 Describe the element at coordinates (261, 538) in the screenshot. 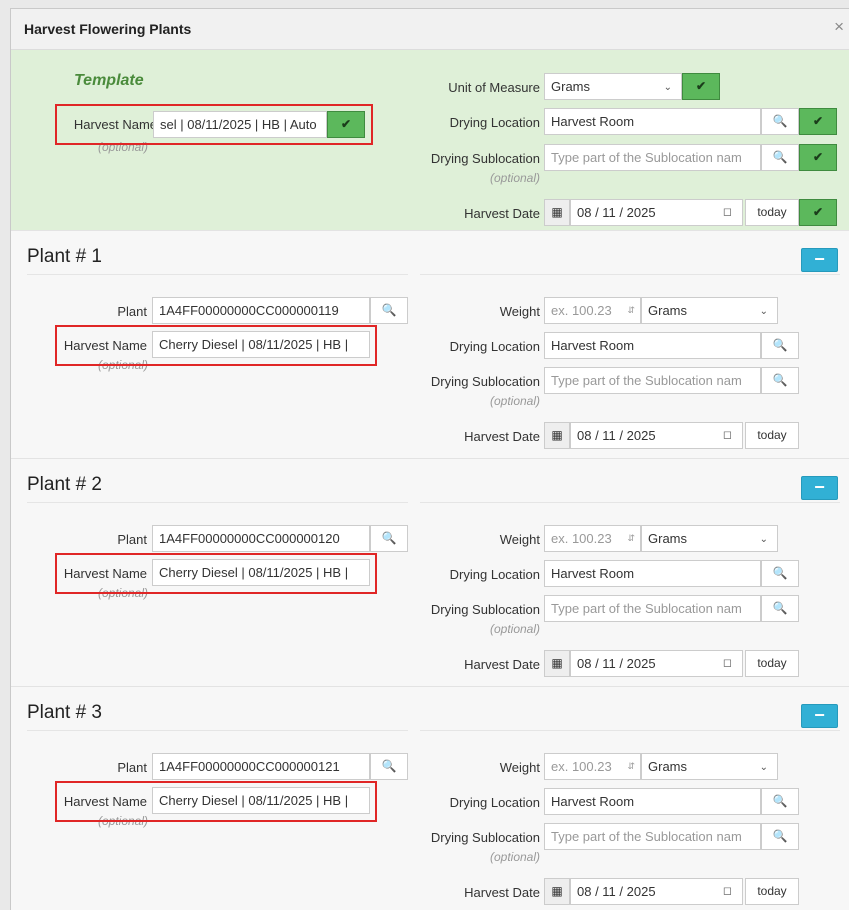

I see `plant-id-input: 1A4FF00000000CC000000120` at that location.